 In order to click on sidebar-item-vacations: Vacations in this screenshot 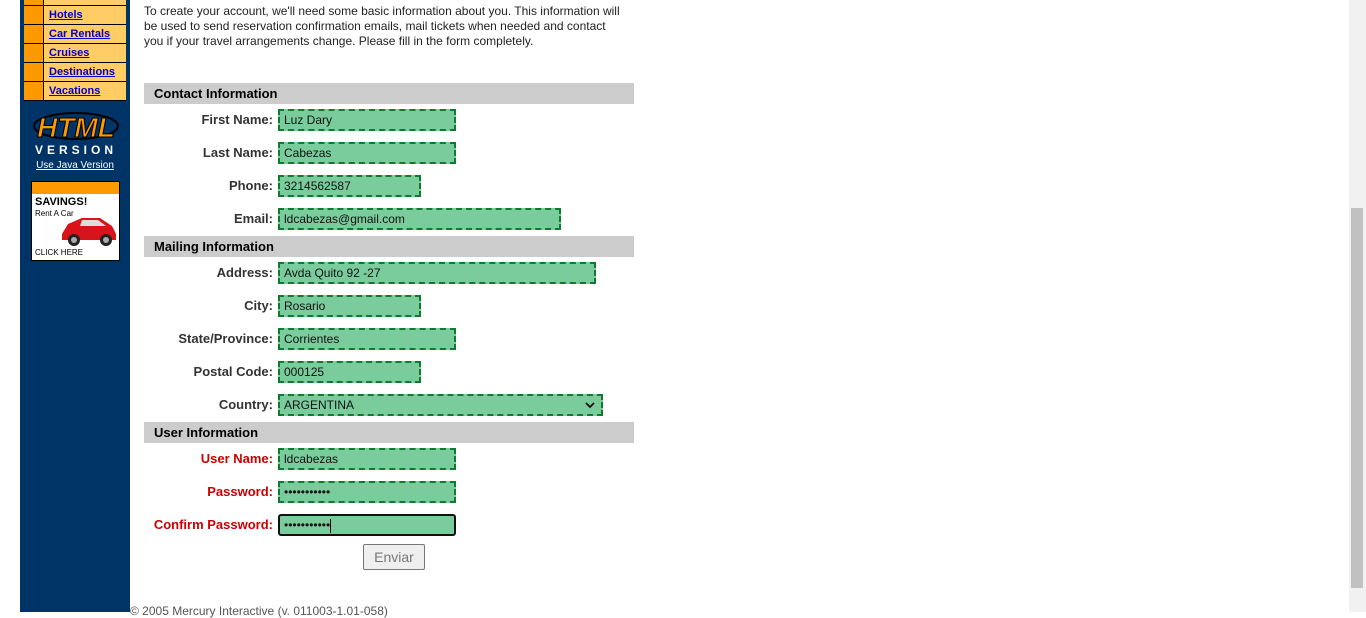, I will do `click(75, 91)`.